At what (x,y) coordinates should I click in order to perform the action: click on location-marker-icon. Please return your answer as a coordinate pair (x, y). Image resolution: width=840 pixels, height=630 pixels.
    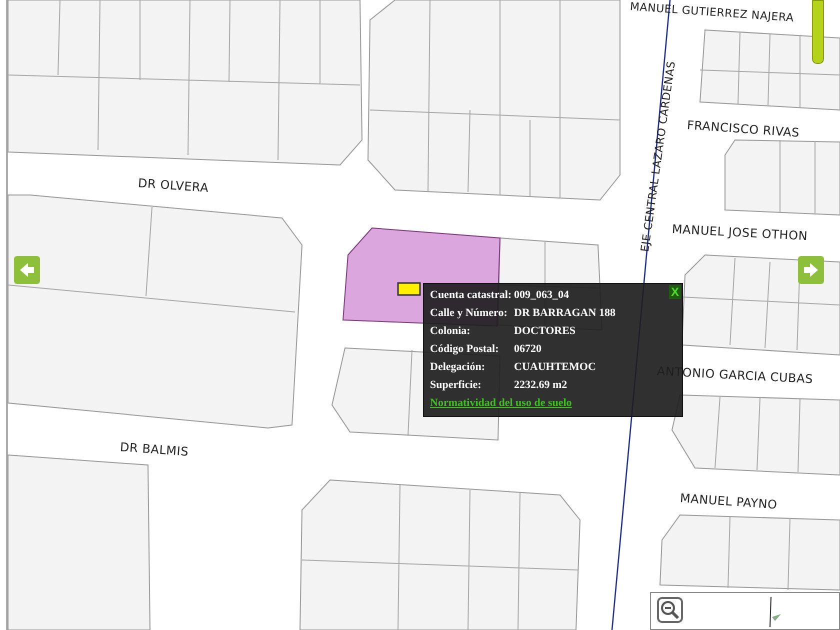
    Looking at the image, I should click on (409, 289).